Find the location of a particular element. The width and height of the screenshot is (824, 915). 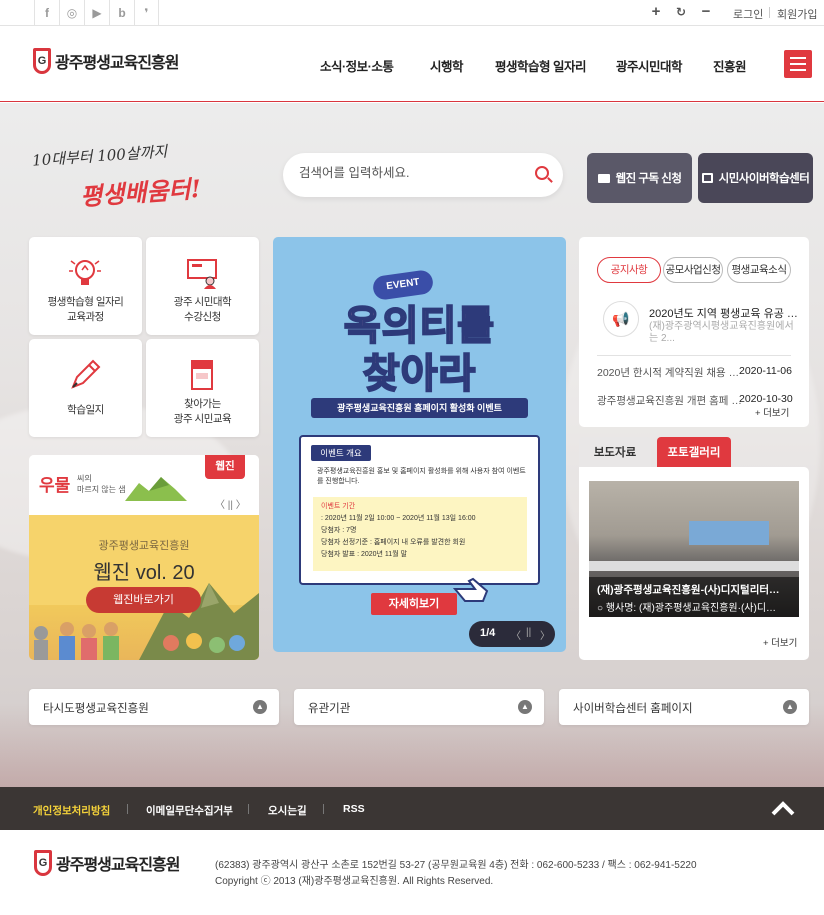

tile-job-course: 평생학습형 일자리 교육과정 is located at coordinates (85, 286).